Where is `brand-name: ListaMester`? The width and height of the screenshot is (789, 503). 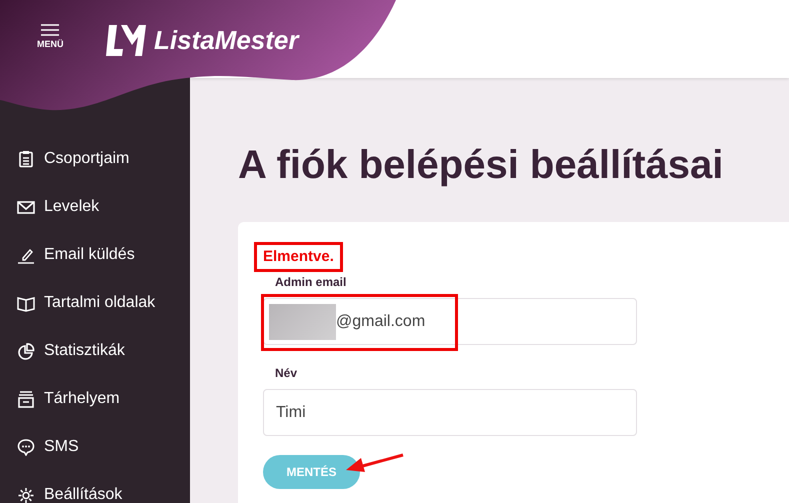
brand-name: ListaMester is located at coordinates (226, 40).